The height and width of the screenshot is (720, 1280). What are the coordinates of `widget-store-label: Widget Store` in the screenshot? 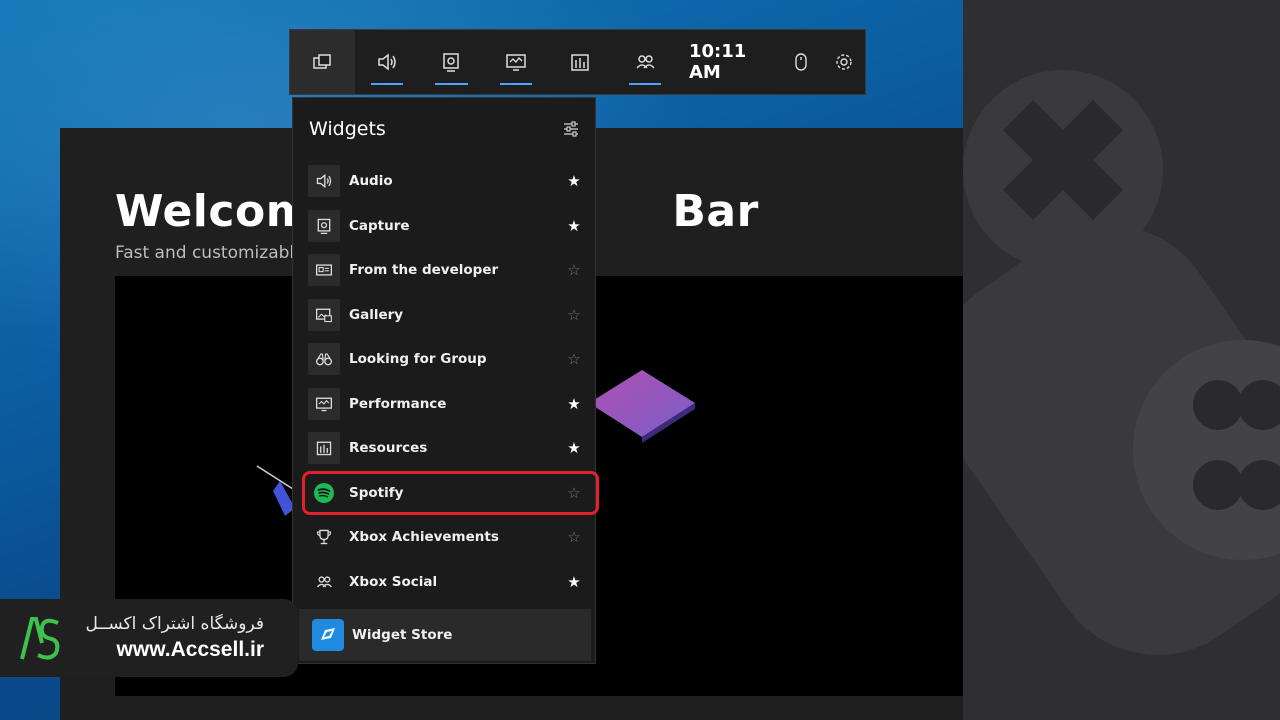 It's located at (402, 635).